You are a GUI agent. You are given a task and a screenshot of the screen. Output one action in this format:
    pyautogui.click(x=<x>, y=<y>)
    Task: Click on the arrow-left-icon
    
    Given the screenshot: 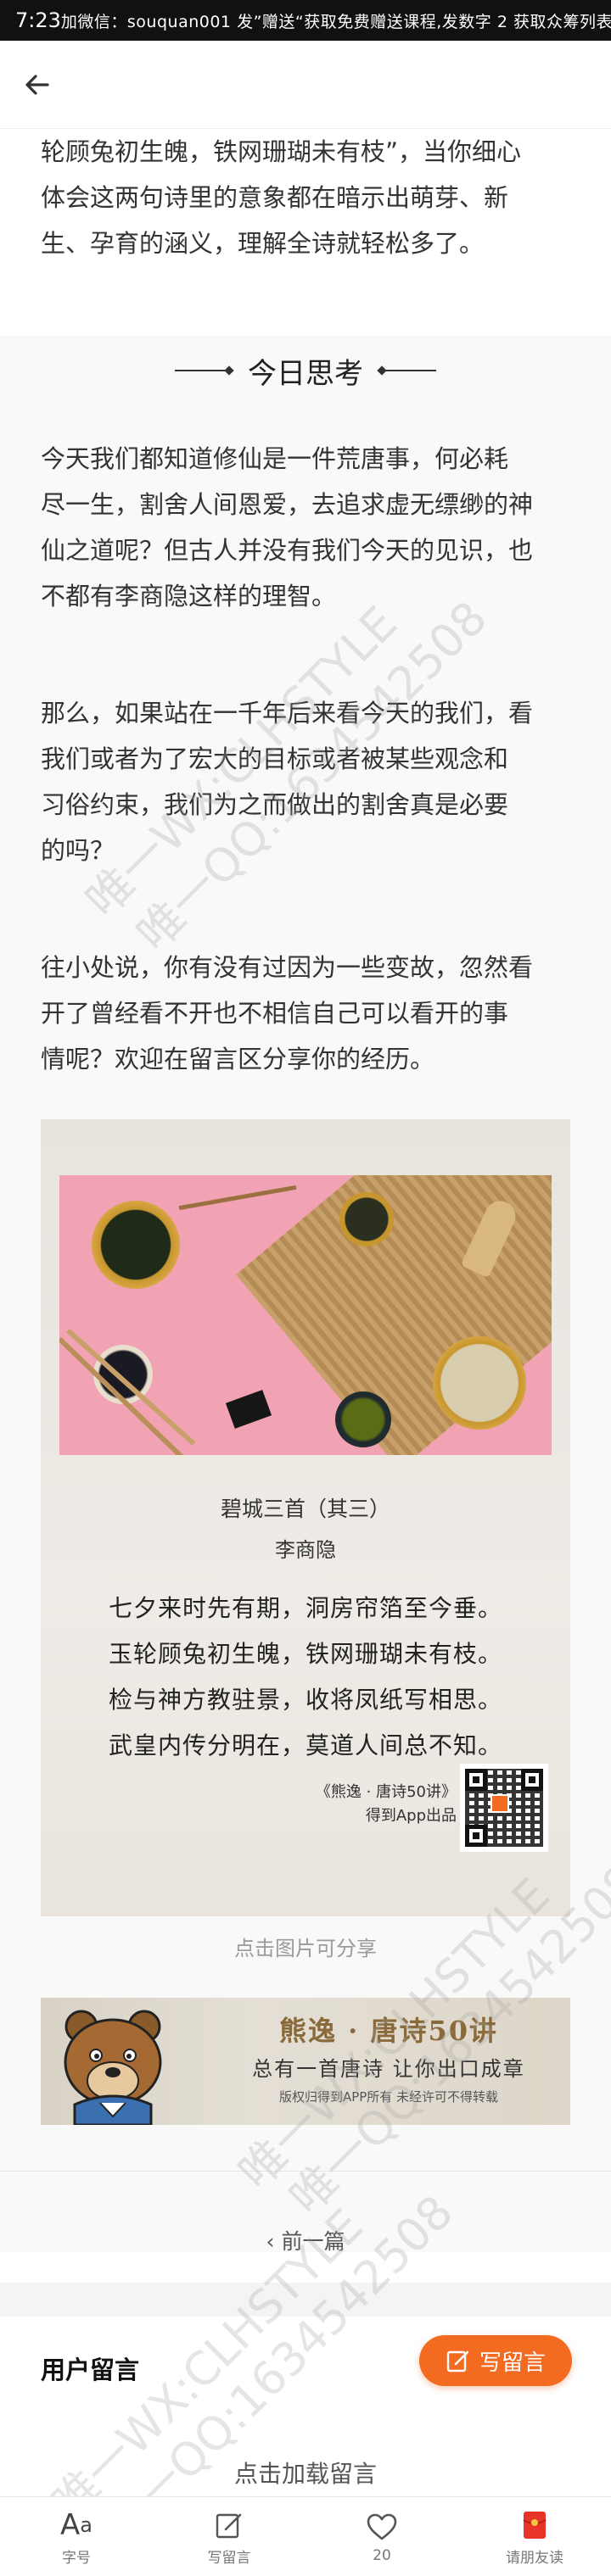 What is the action you would take?
    pyautogui.click(x=37, y=85)
    